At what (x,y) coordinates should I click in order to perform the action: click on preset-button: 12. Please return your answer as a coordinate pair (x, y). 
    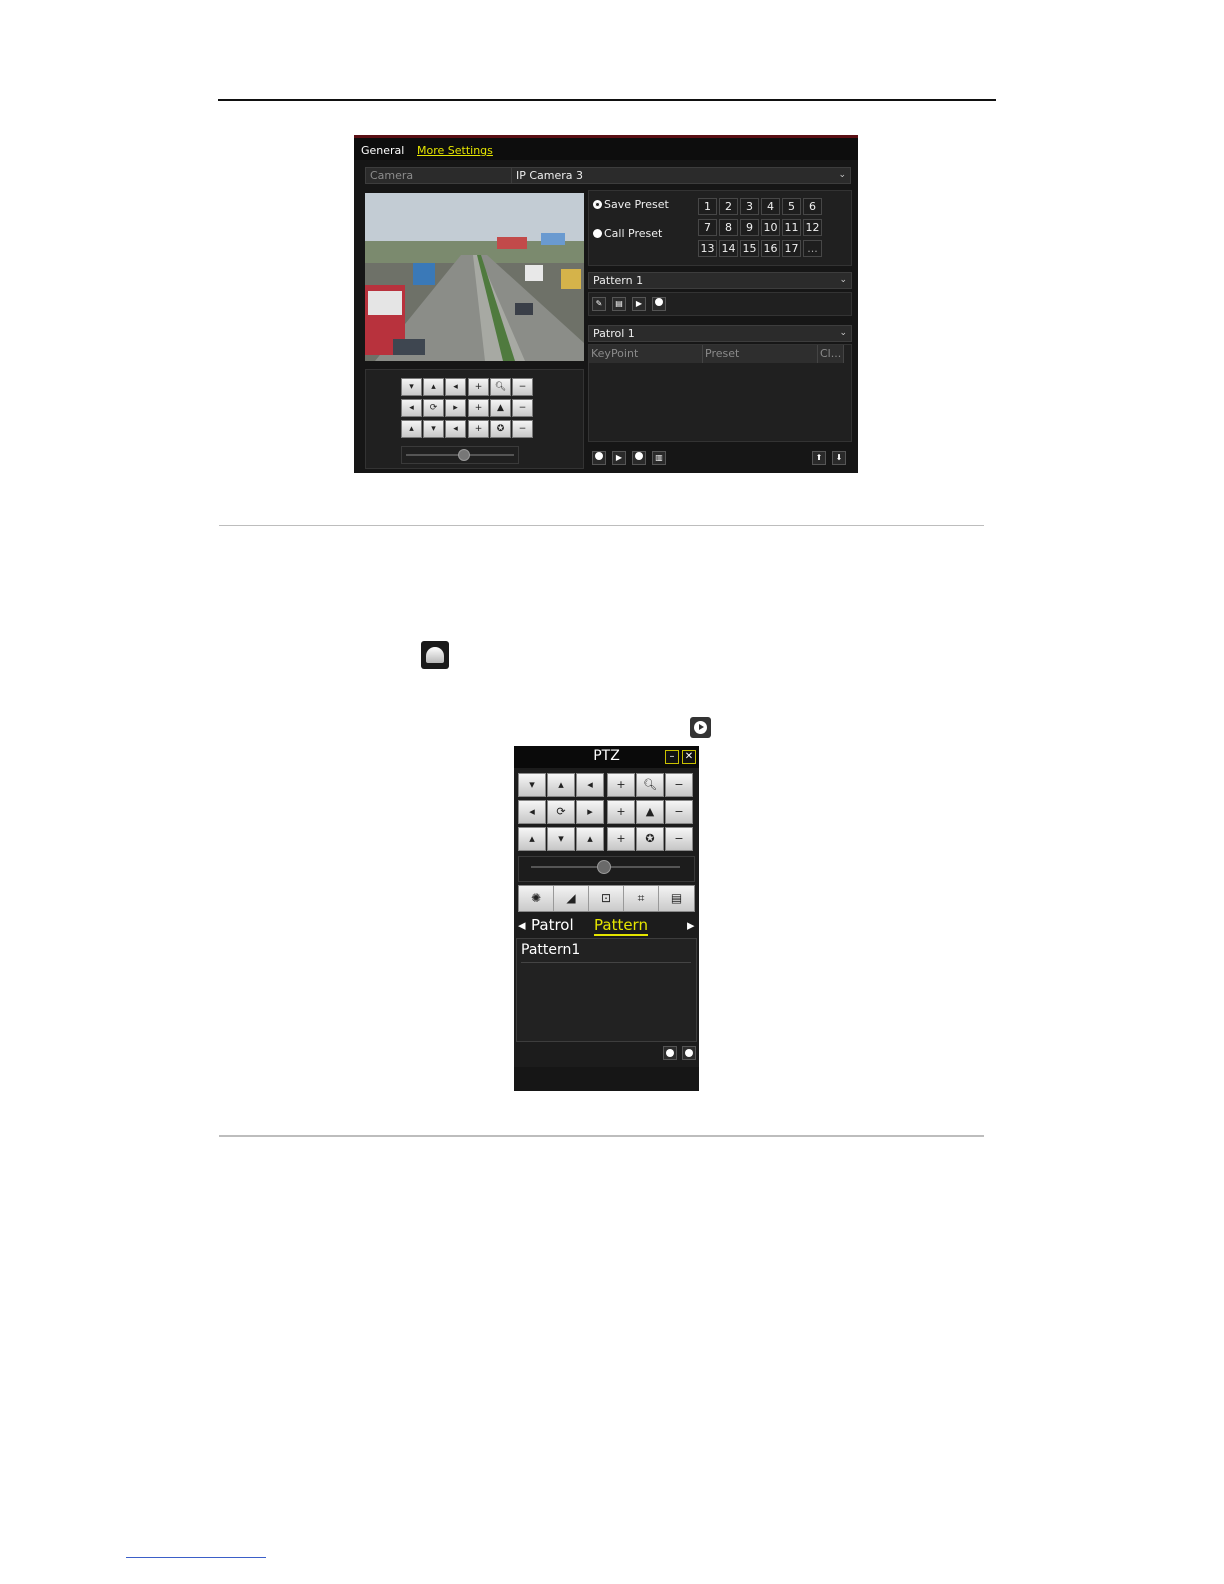
    Looking at the image, I should click on (812, 227).